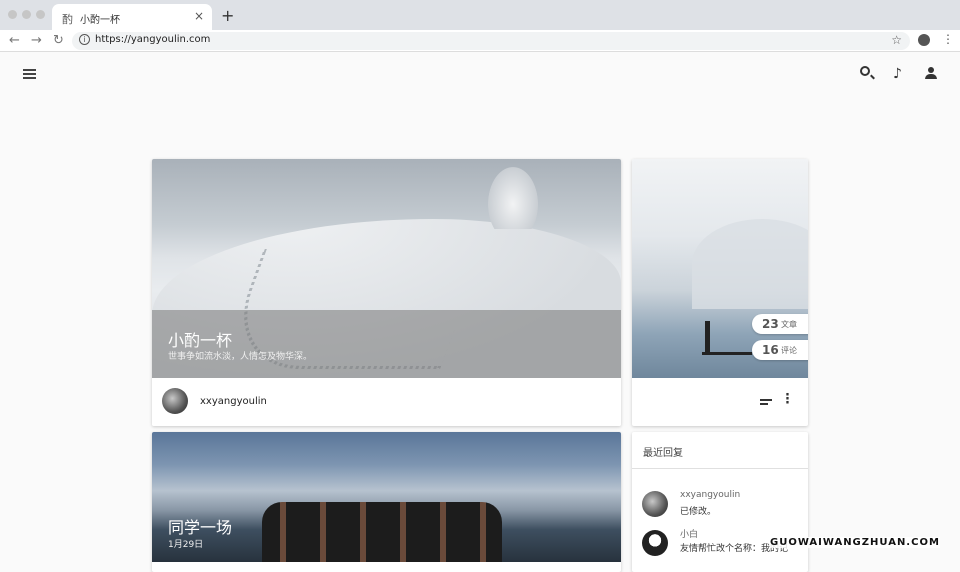 This screenshot has width=960, height=572. I want to click on account-icon, so click(924, 40).